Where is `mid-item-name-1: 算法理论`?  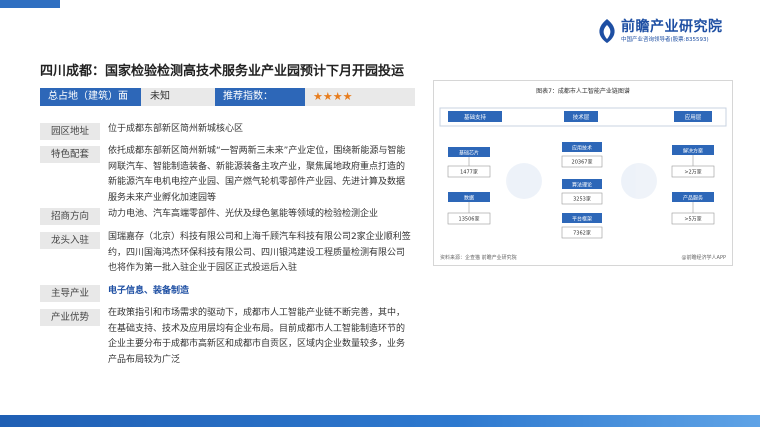
mid-item-name-1: 算法理论 is located at coordinates (582, 185).